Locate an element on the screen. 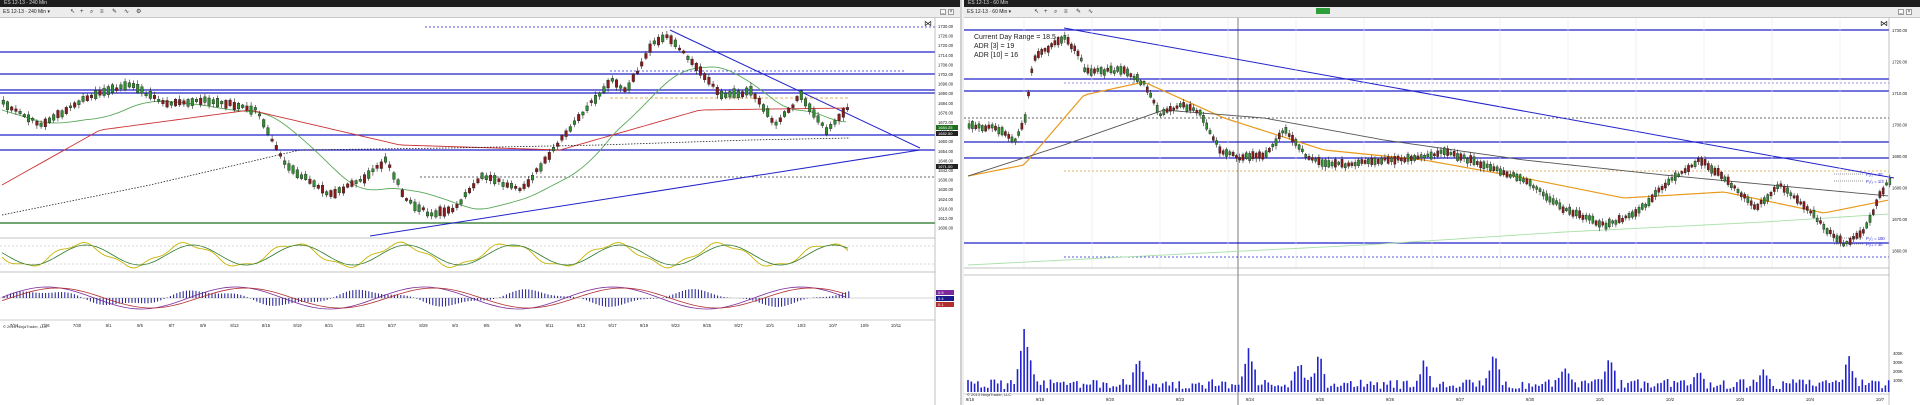 This screenshot has height=405, width=1920. level-note: P₁/₂ = 30 is located at coordinates (1874, 174).